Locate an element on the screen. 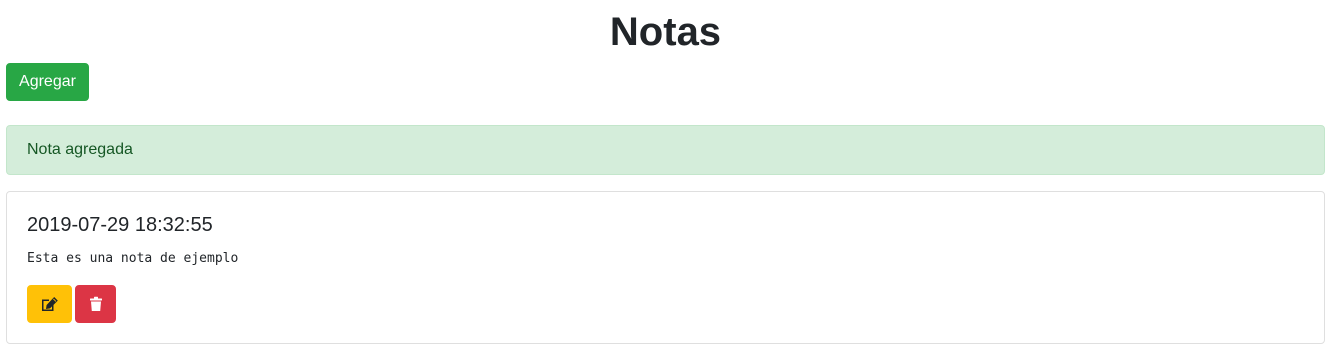 This screenshot has width=1331, height=350. edit-icon is located at coordinates (50, 304).